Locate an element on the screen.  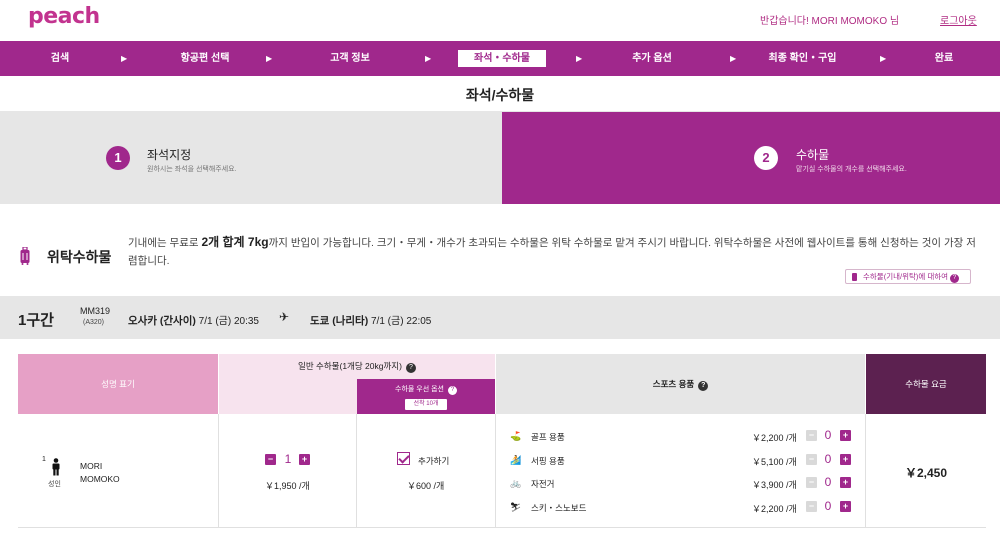
baggage-info-link-label: 수하물(기내/위탁)에 대하여 is located at coordinates (906, 276).